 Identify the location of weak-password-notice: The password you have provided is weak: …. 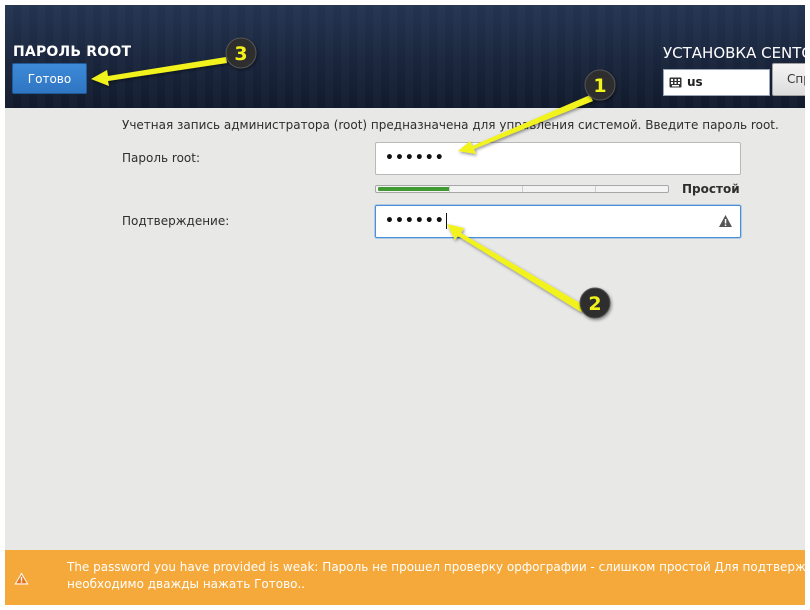
(405, 577).